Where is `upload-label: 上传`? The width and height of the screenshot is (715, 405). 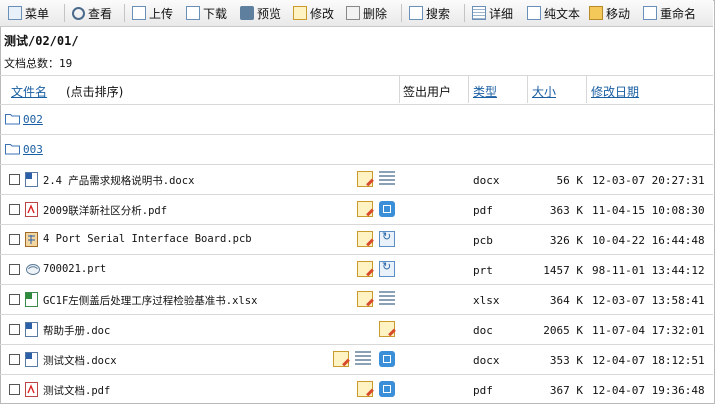 upload-label: 上传 is located at coordinates (161, 13).